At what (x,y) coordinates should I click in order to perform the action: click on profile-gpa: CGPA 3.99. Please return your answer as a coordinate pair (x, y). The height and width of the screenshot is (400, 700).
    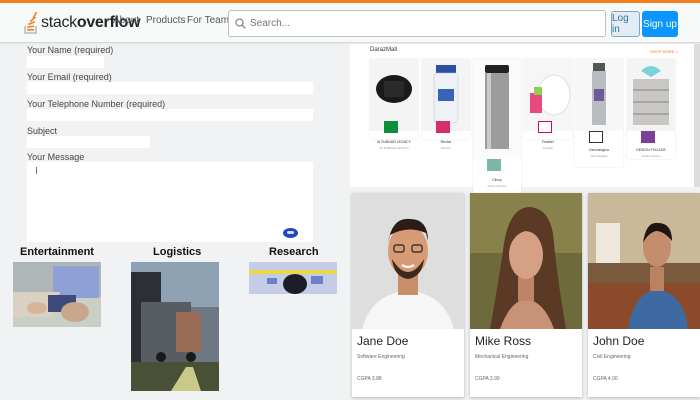
    Looking at the image, I should click on (487, 379).